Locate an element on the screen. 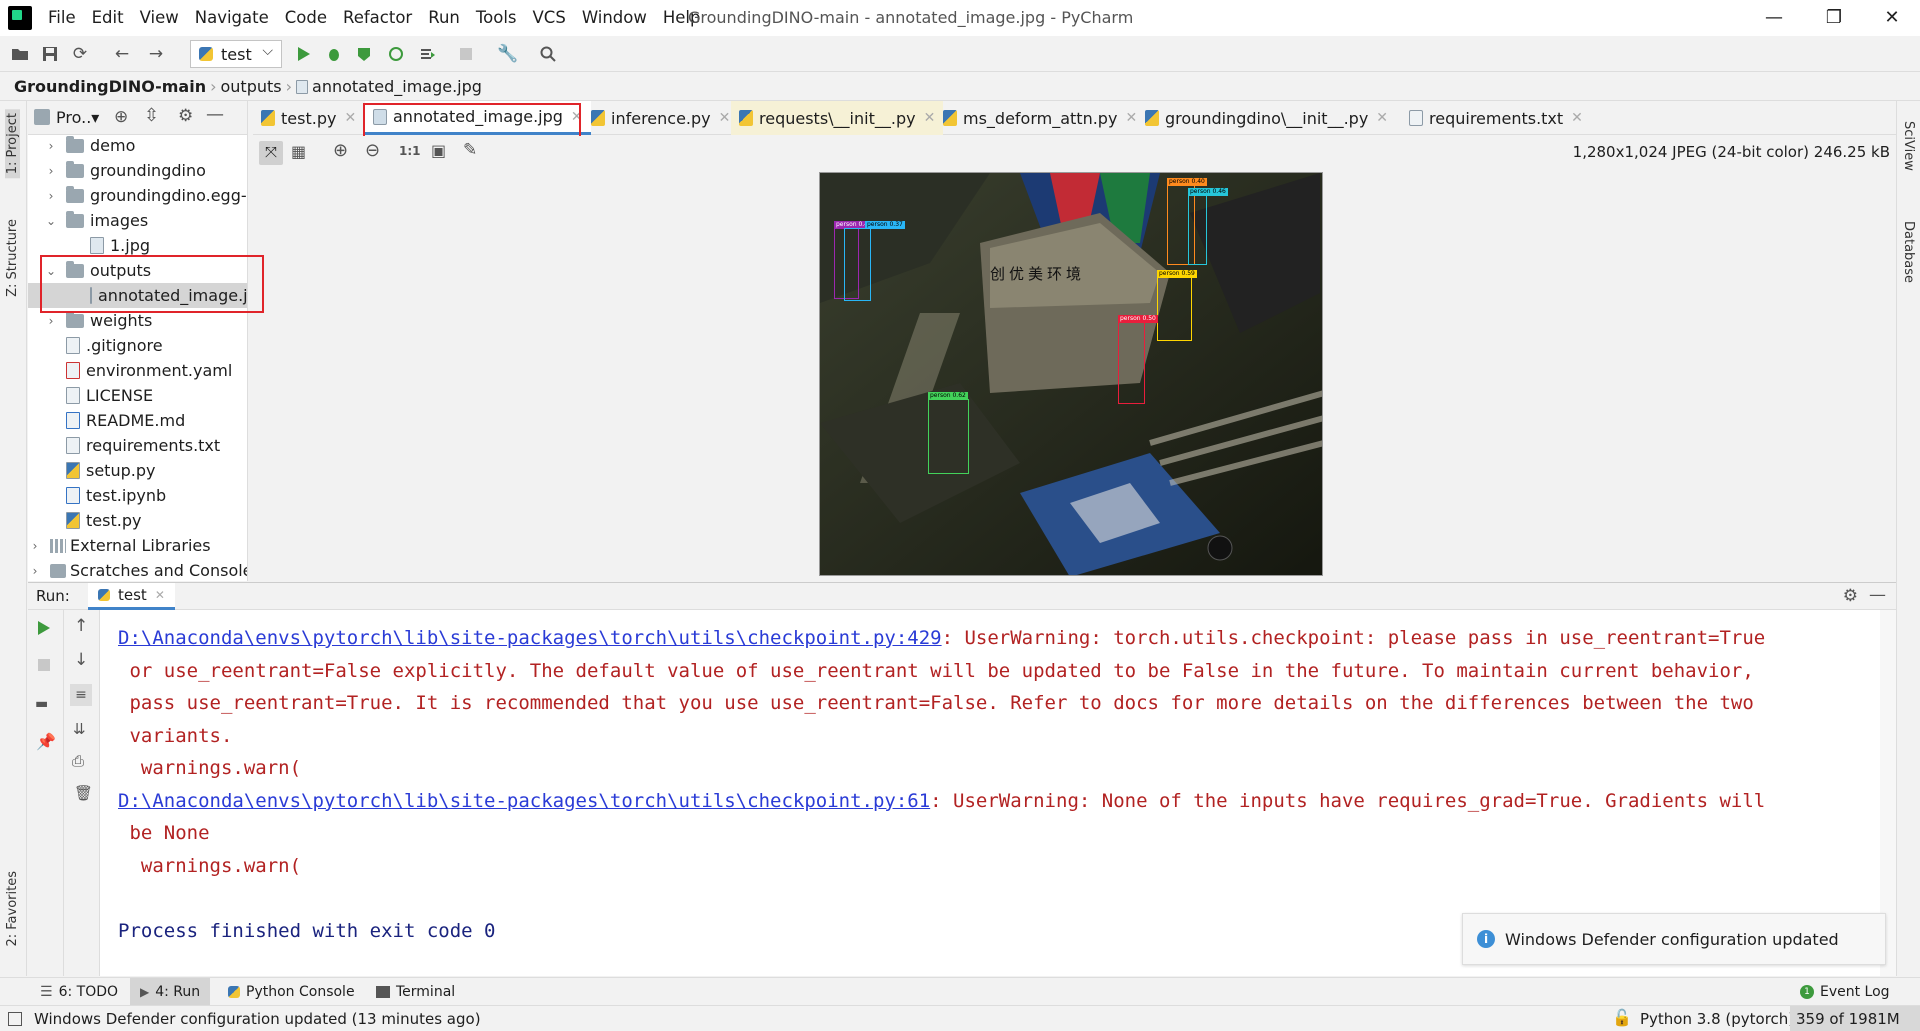  zoom-in-icon: ⊕ is located at coordinates (340, 150).